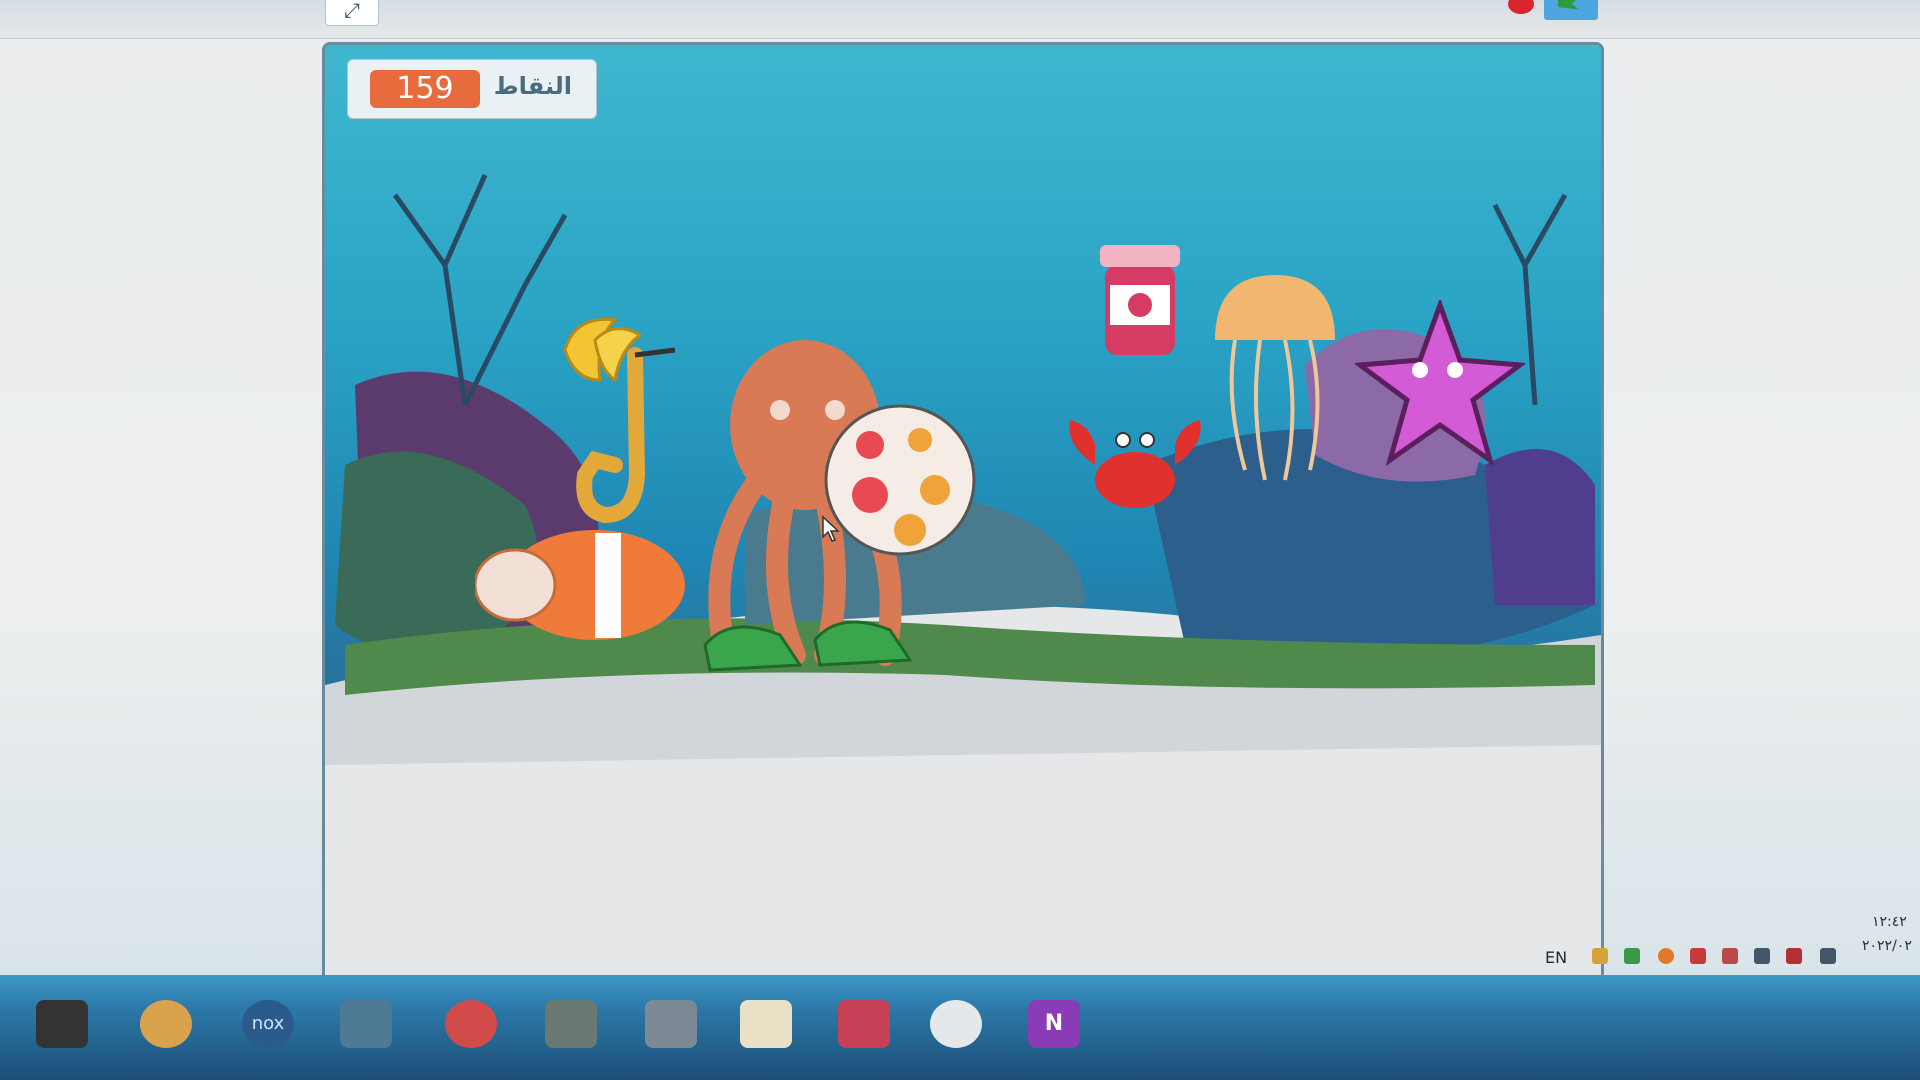 This screenshot has height=1080, width=1920. I want to click on green-flag-icon, so click(1571, 10).